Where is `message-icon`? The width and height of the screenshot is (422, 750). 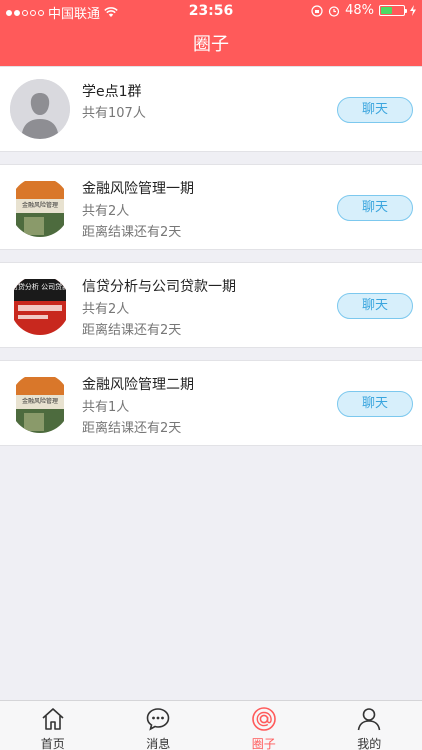
message-icon is located at coordinates (158, 719).